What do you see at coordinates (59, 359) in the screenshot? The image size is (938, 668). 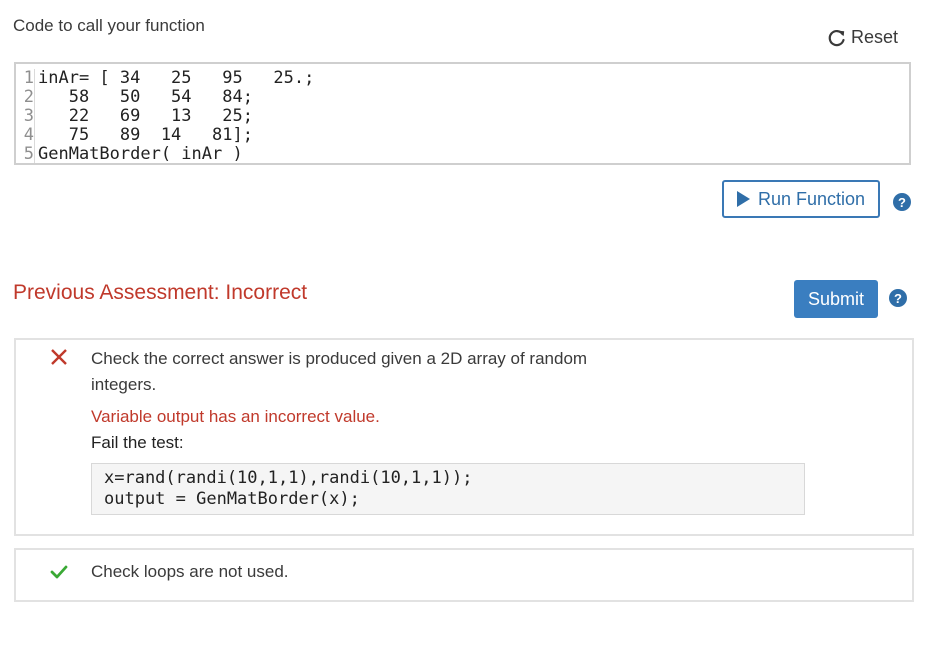 I see `x-icon` at bounding box center [59, 359].